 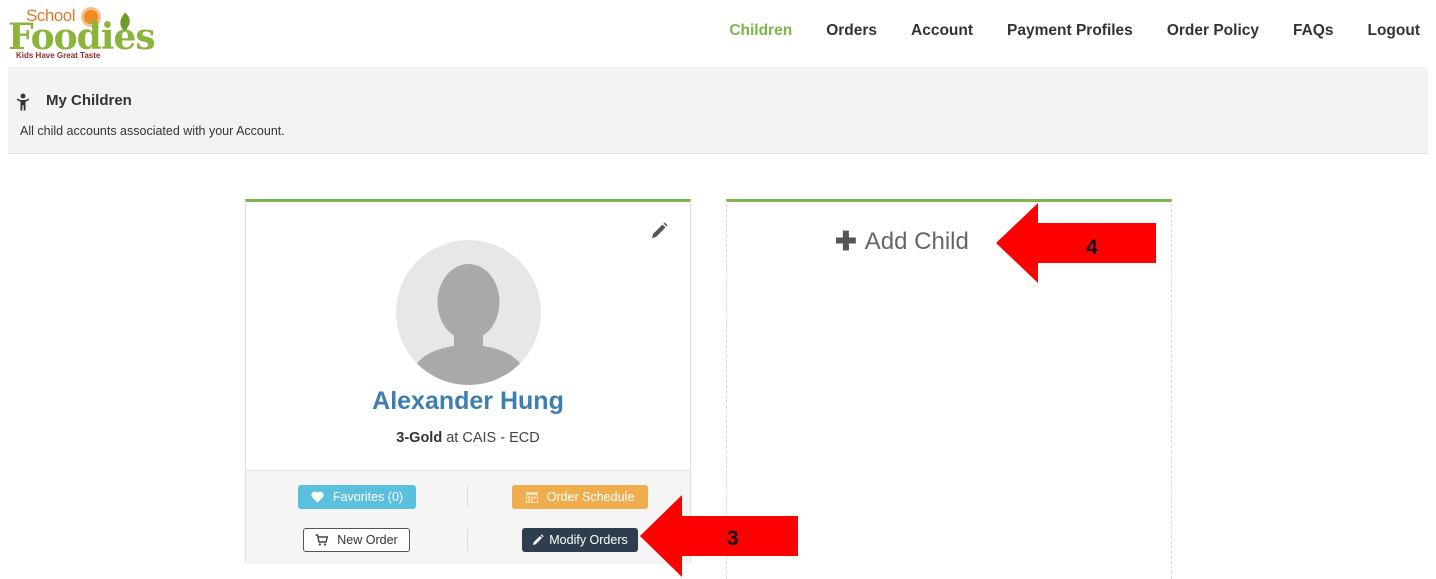 What do you see at coordinates (501, 438) in the screenshot?
I see `child-school: CAIS - ECD` at bounding box center [501, 438].